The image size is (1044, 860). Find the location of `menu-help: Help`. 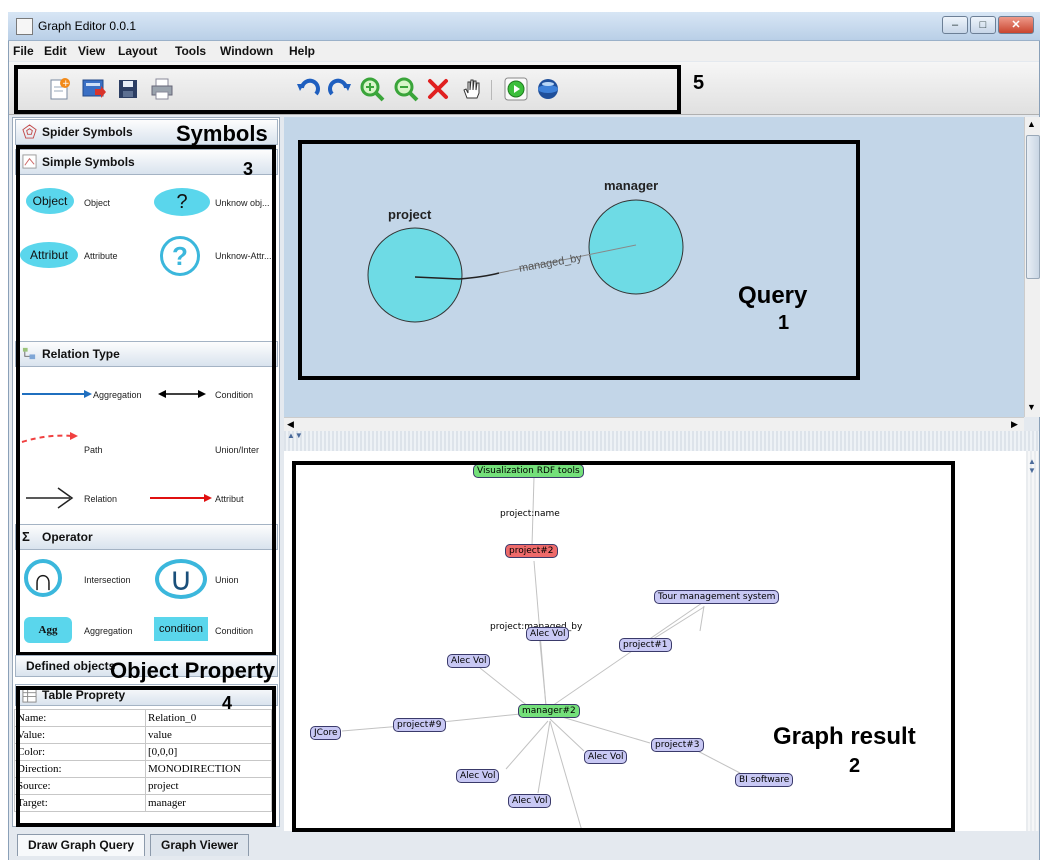

menu-help: Help is located at coordinates (302, 51).